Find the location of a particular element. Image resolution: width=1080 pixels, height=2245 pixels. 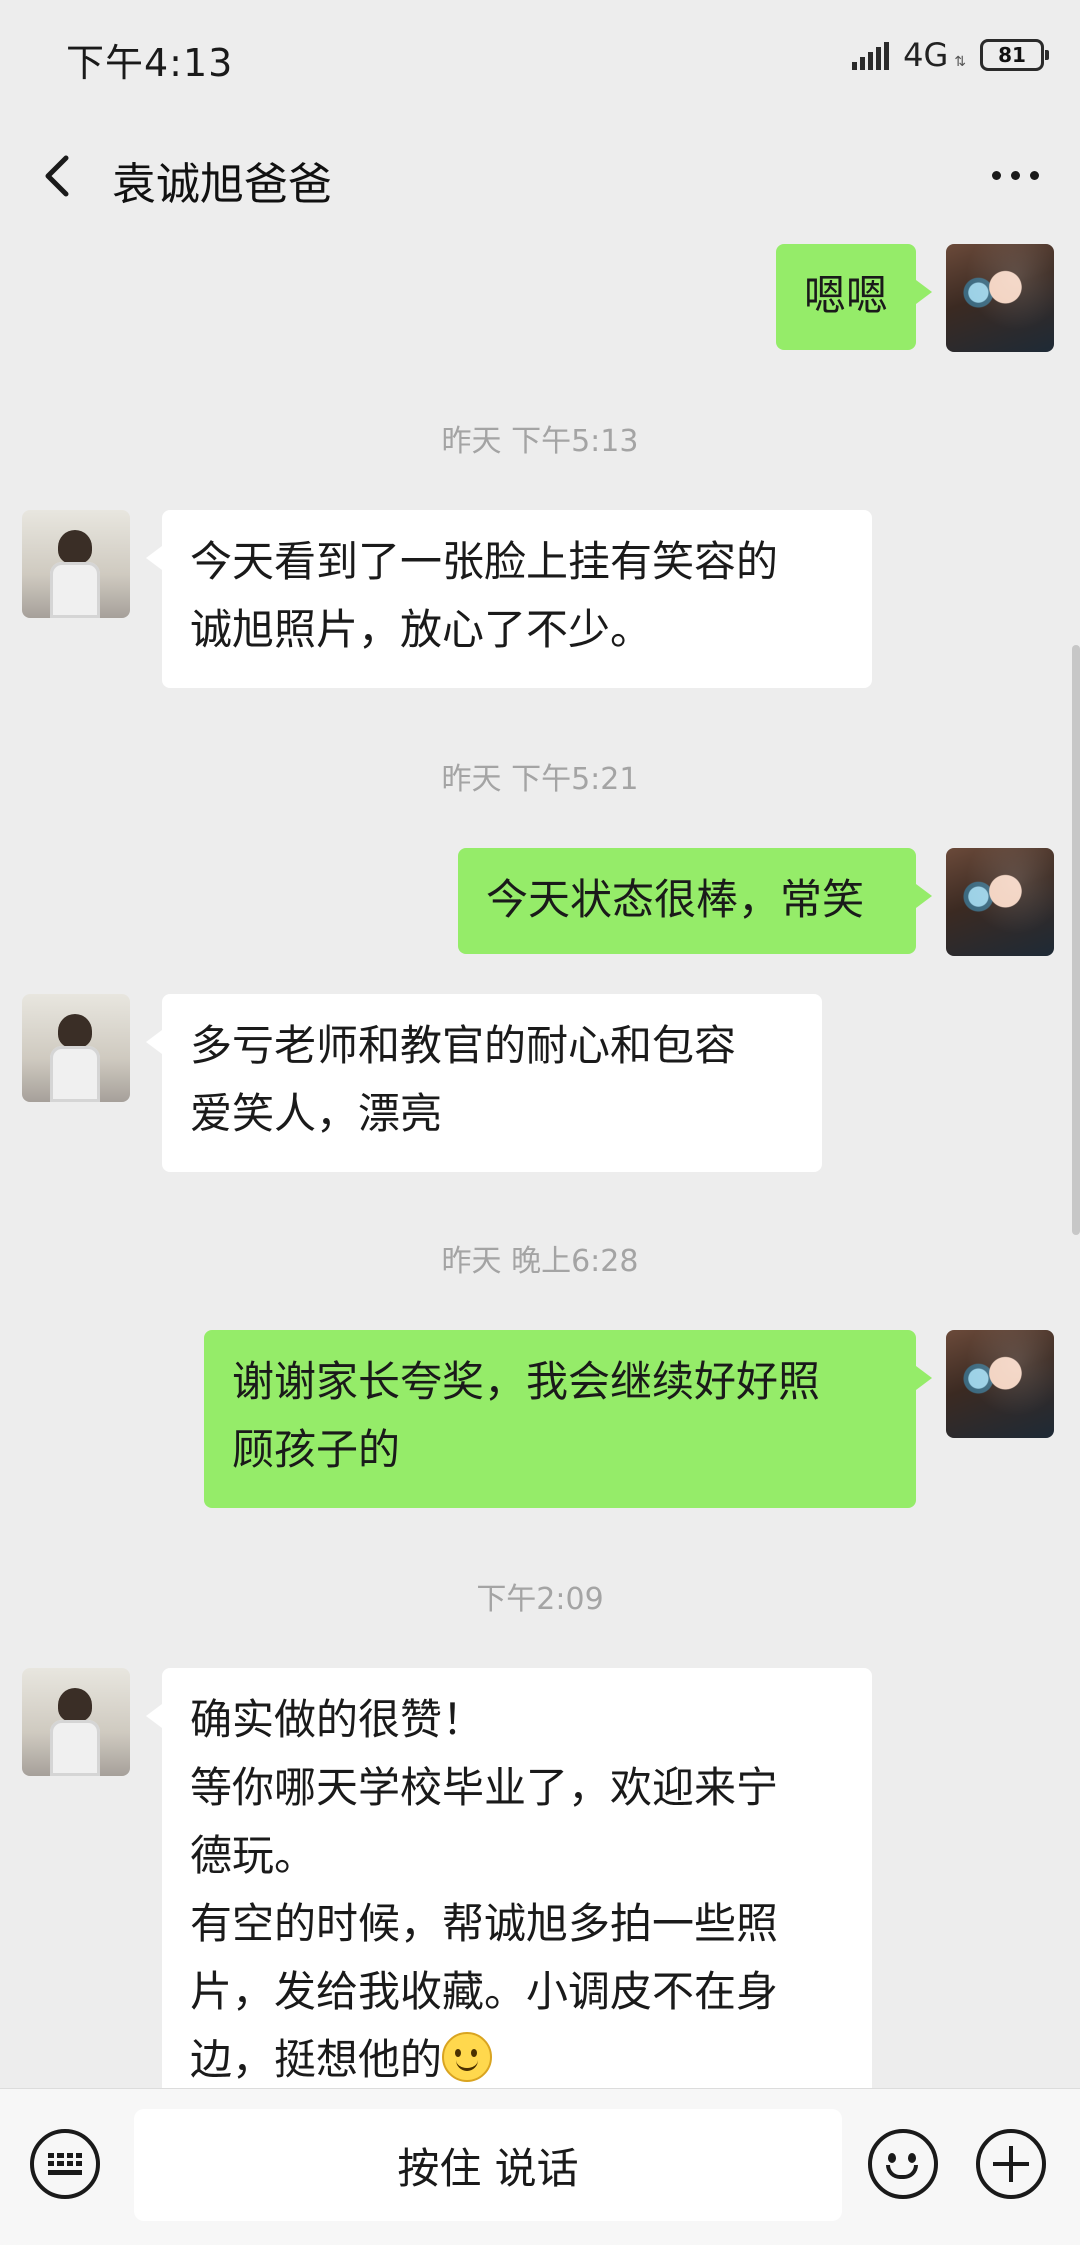

back-icon is located at coordinates (60, 176).